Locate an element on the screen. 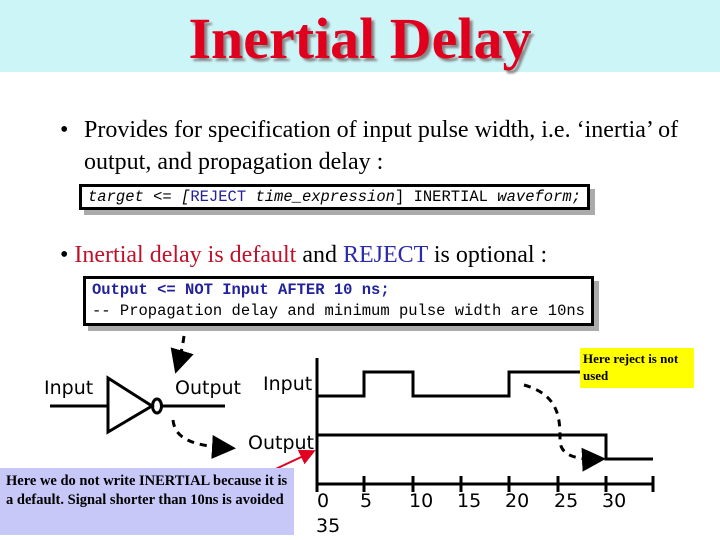 This screenshot has height=540, width=720. dashed-arrow-code-to-gate is located at coordinates (182, 354).